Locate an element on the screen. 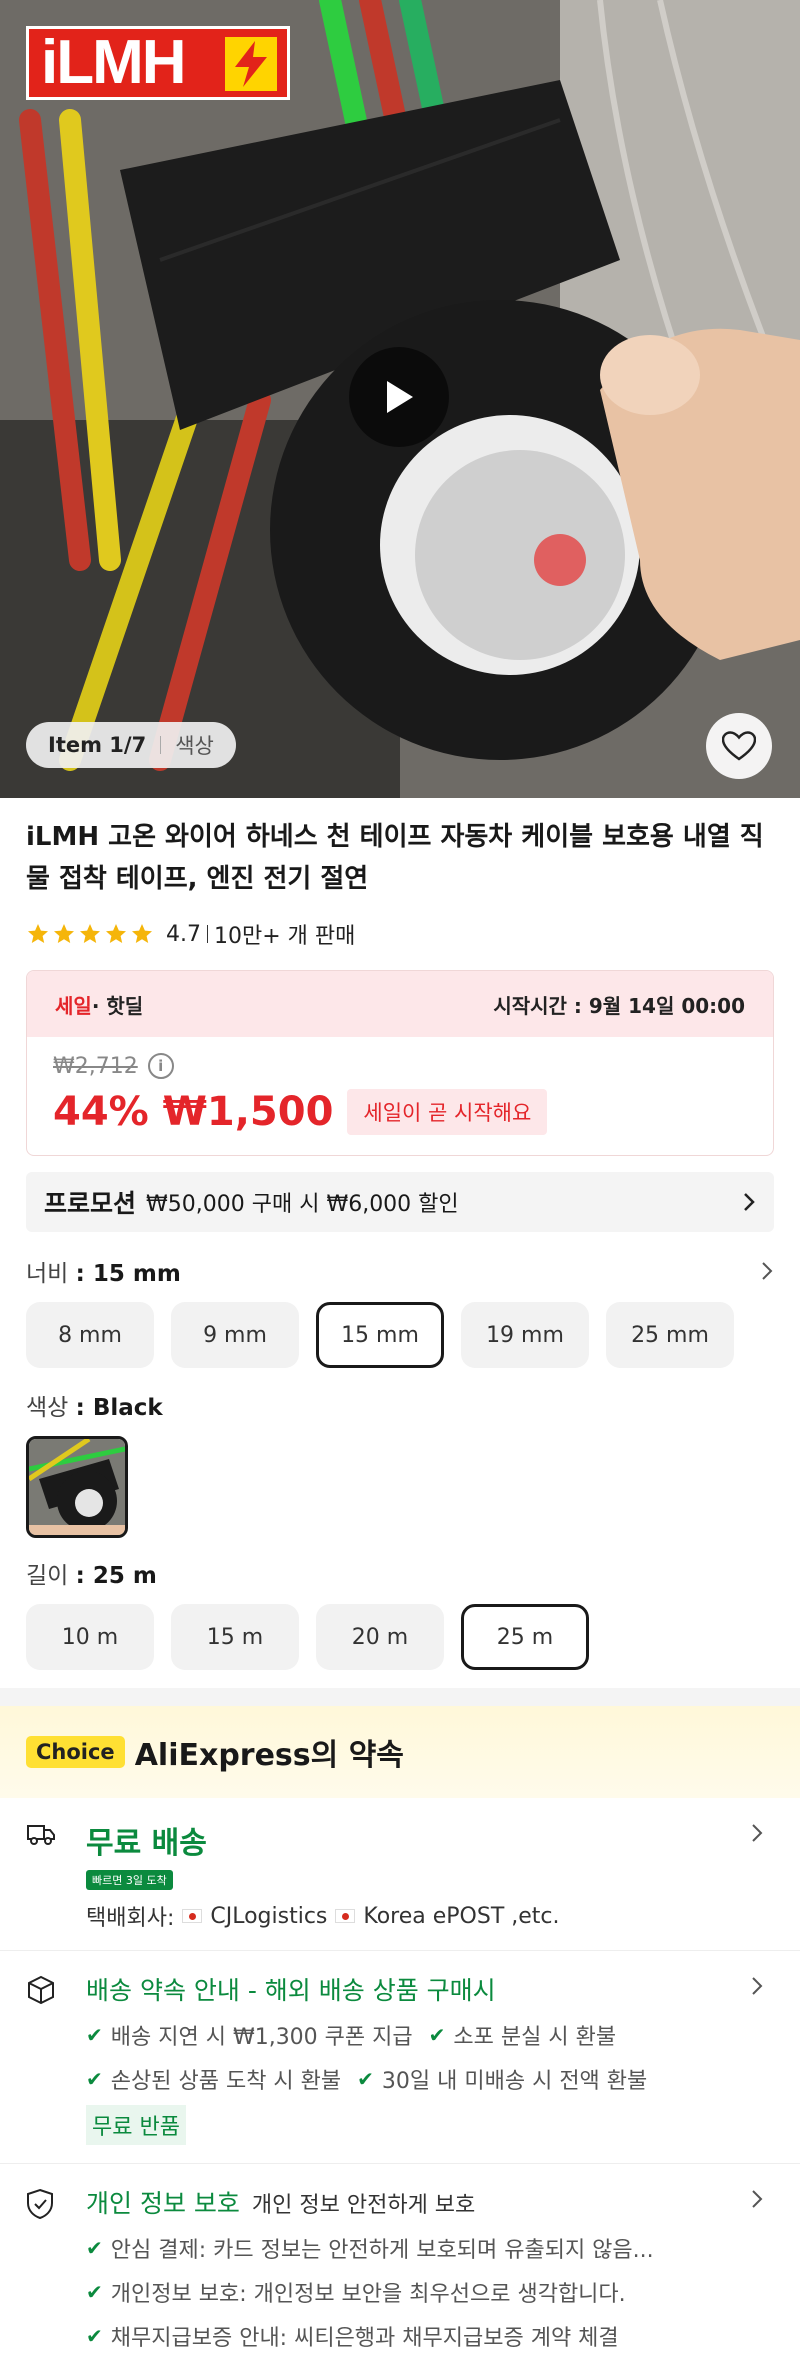 The image size is (800, 2367). carrier-line: 택배회사: CJLogistics Korea ePOST ,etc. is located at coordinates (418, 1916).